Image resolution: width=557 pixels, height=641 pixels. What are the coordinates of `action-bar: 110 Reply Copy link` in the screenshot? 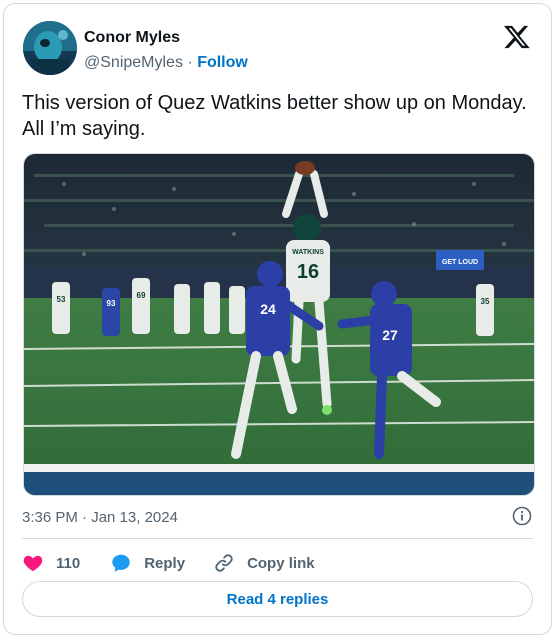 It's located at (168, 563).